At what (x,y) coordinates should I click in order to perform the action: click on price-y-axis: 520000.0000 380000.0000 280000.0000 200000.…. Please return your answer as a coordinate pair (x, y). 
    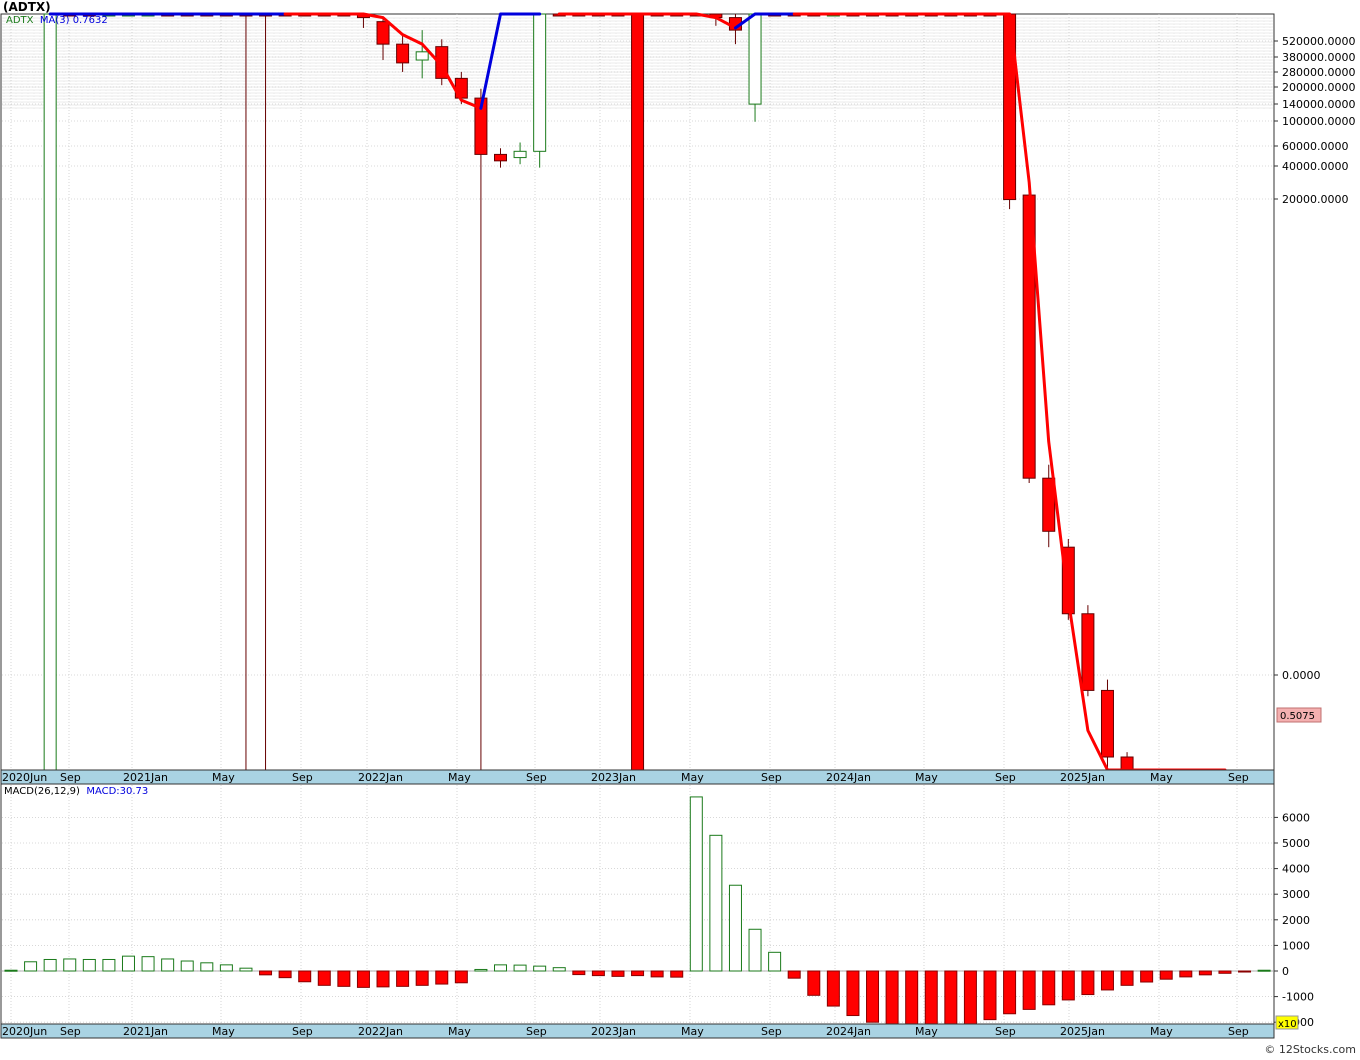
    Looking at the image, I should click on (1314, 358).